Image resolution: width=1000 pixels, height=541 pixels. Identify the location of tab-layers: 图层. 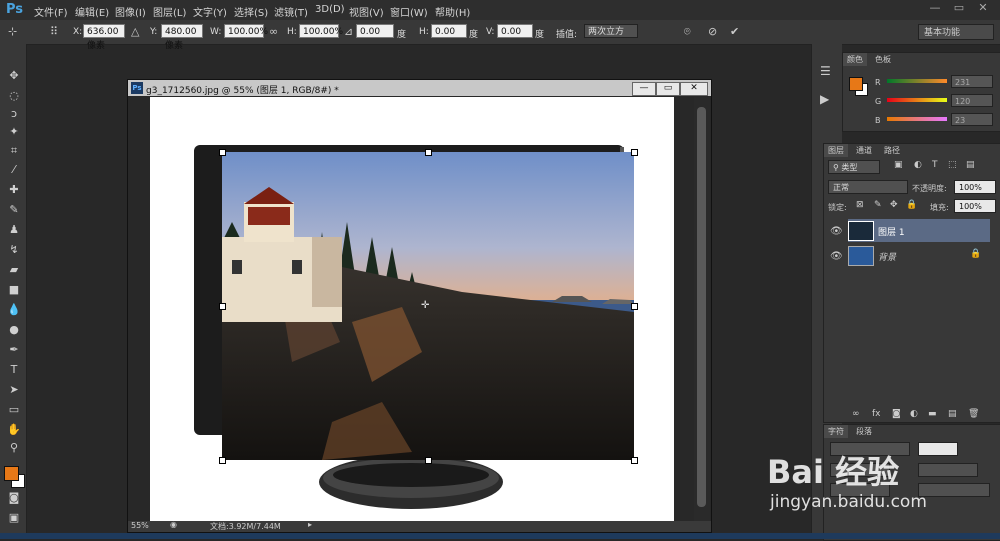
(836, 150).